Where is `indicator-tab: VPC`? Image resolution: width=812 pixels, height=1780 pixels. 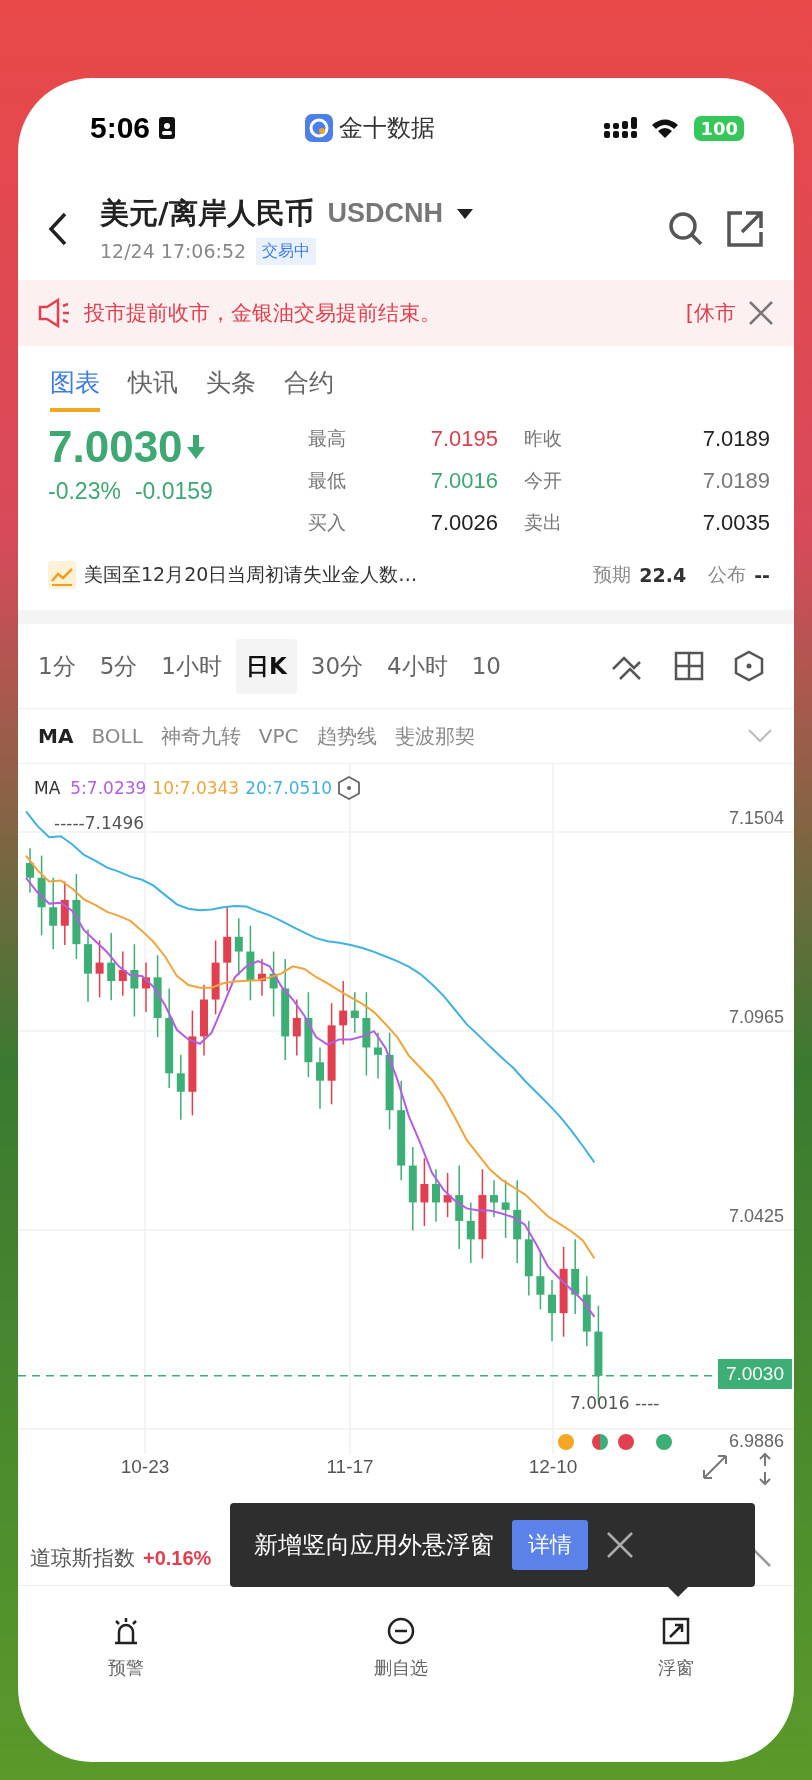 indicator-tab: VPC is located at coordinates (278, 736).